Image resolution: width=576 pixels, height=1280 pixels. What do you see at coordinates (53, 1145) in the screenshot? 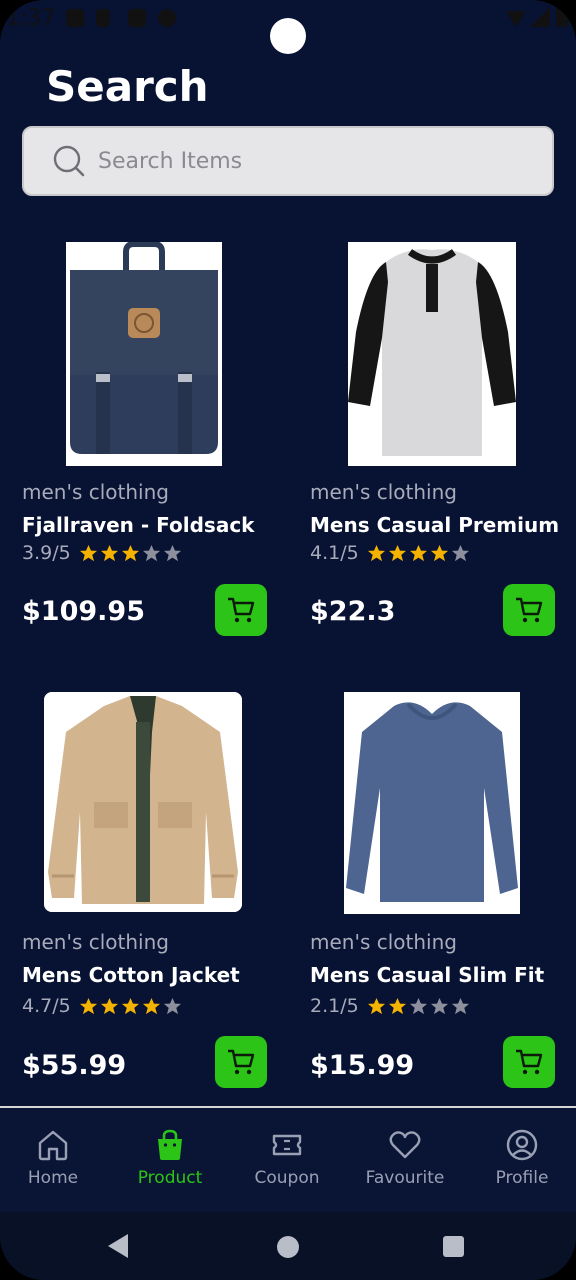
I see `home-icon` at bounding box center [53, 1145].